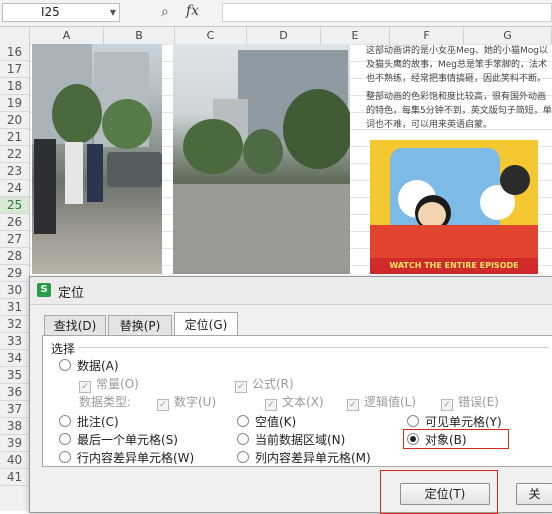  I want to click on checkbox-constant: ✓ 常量(O), so click(109, 384).